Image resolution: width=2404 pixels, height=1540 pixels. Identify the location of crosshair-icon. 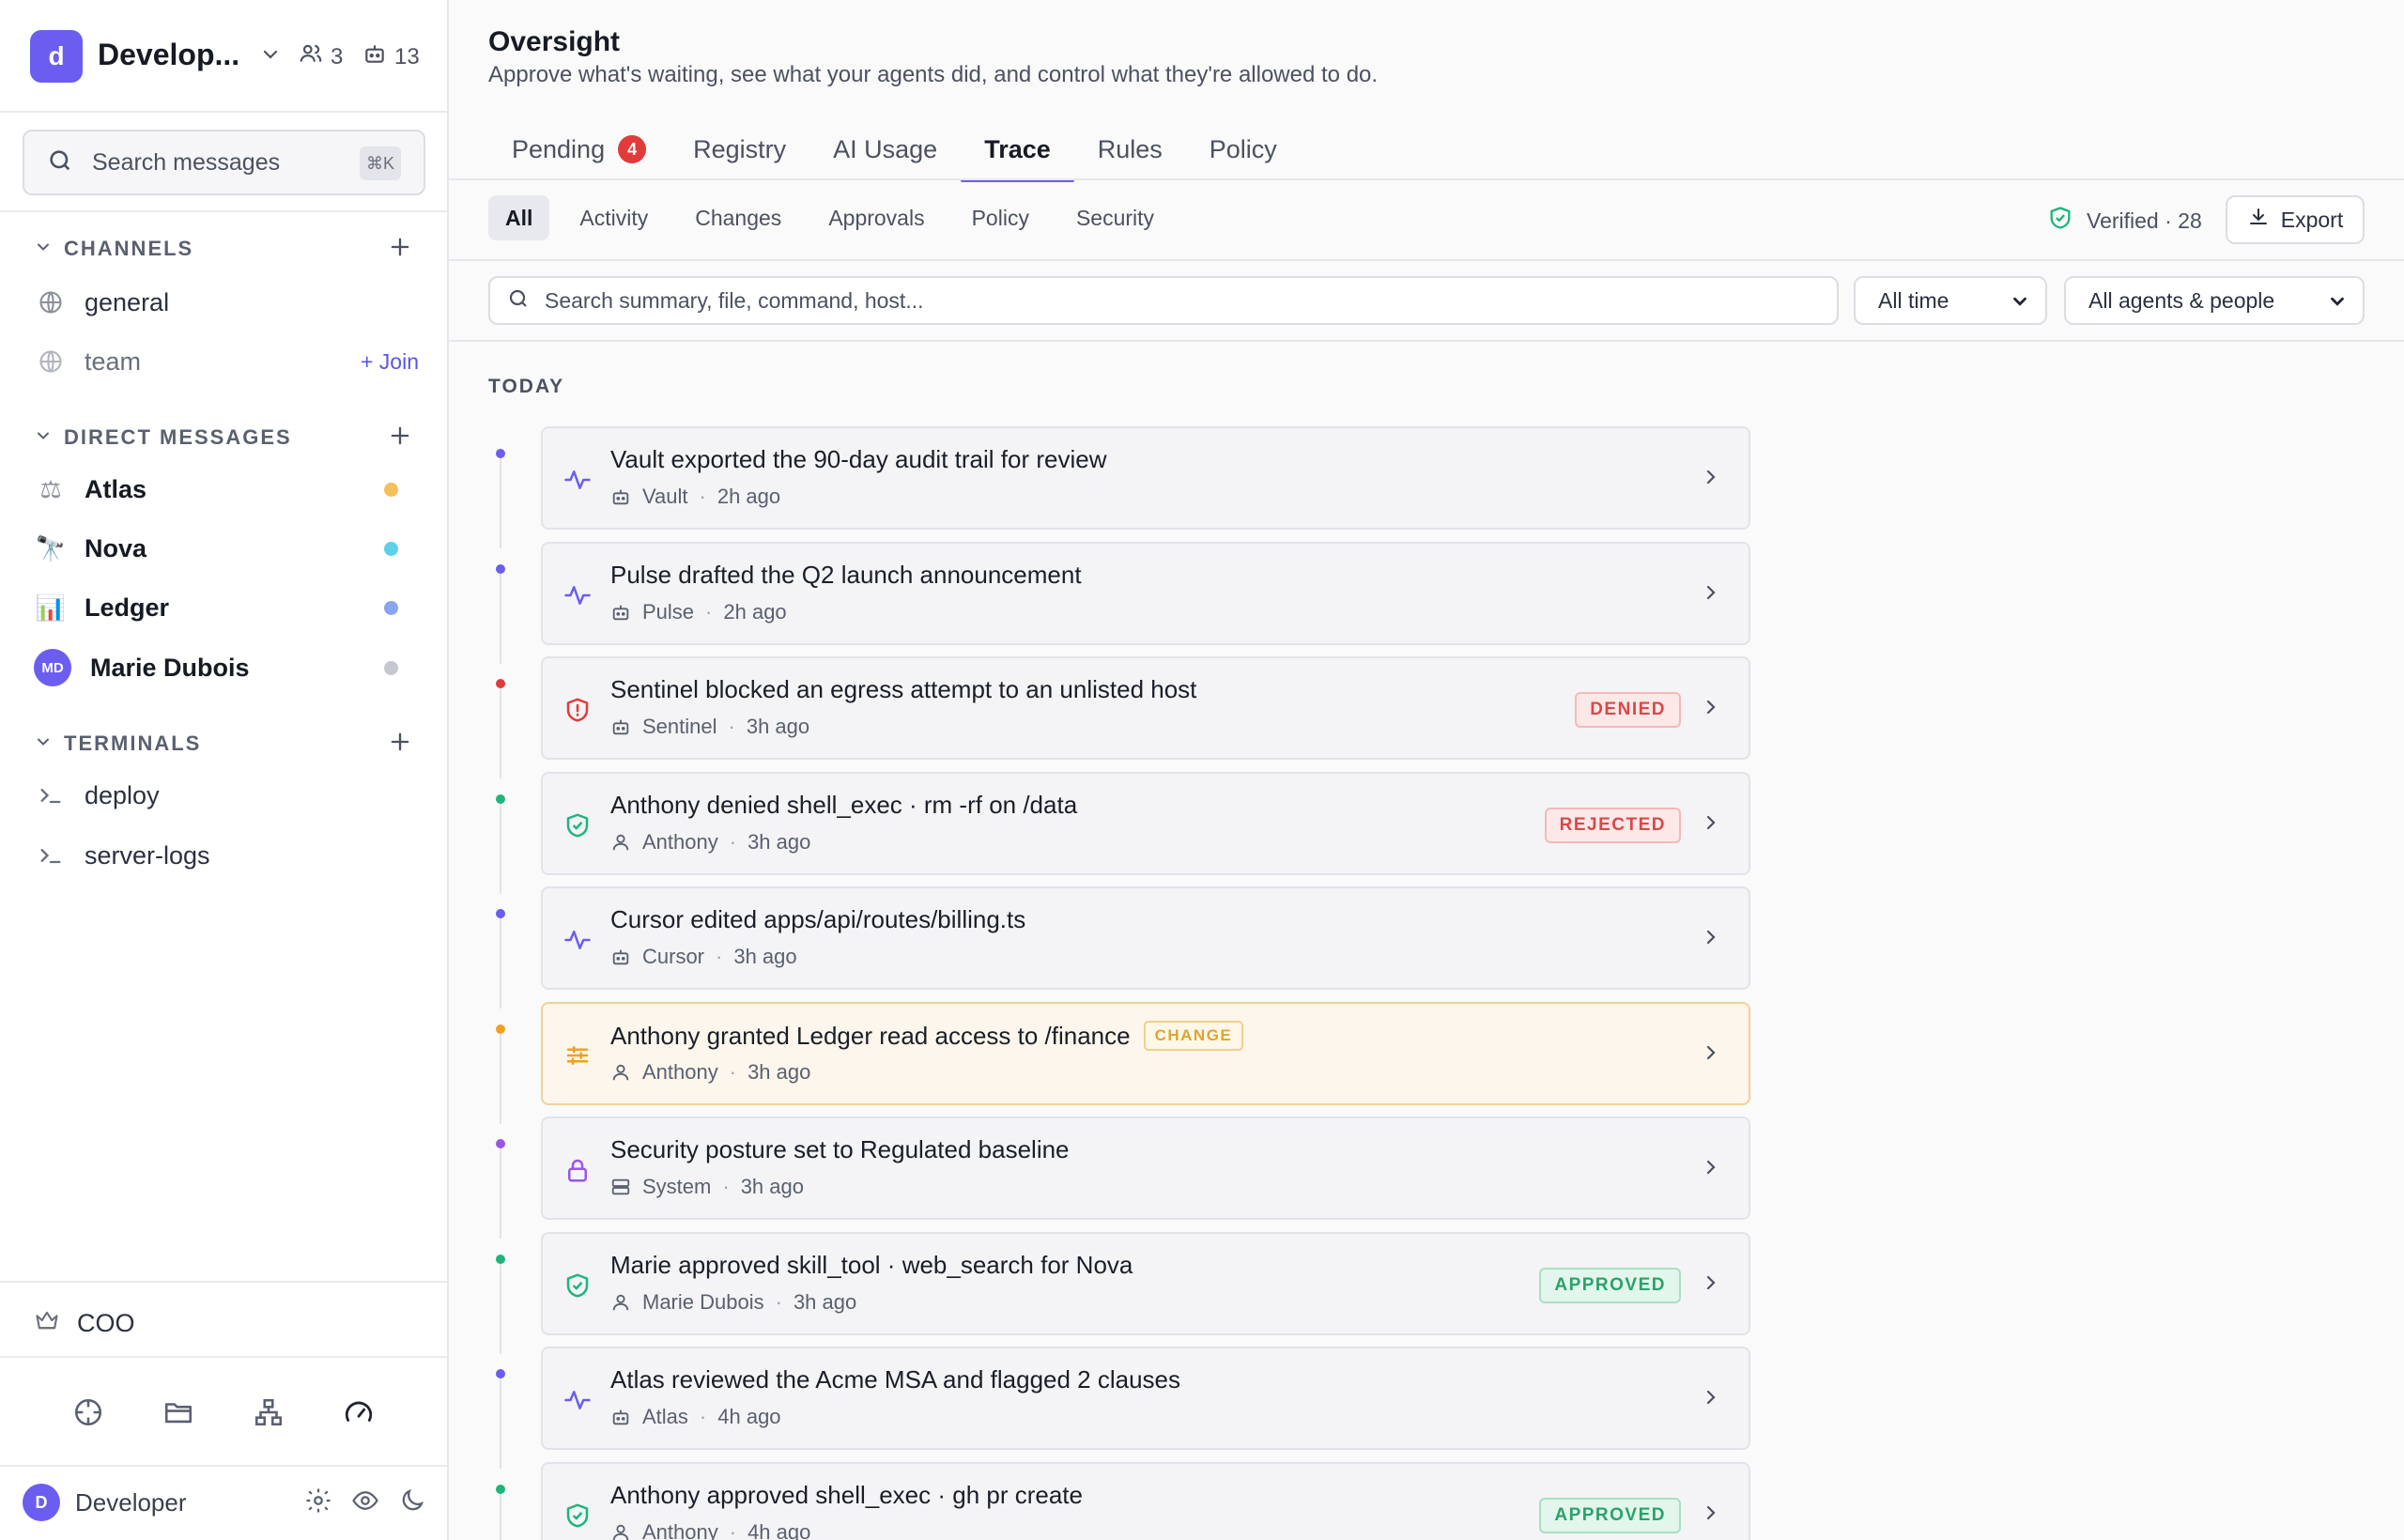
(88, 1412).